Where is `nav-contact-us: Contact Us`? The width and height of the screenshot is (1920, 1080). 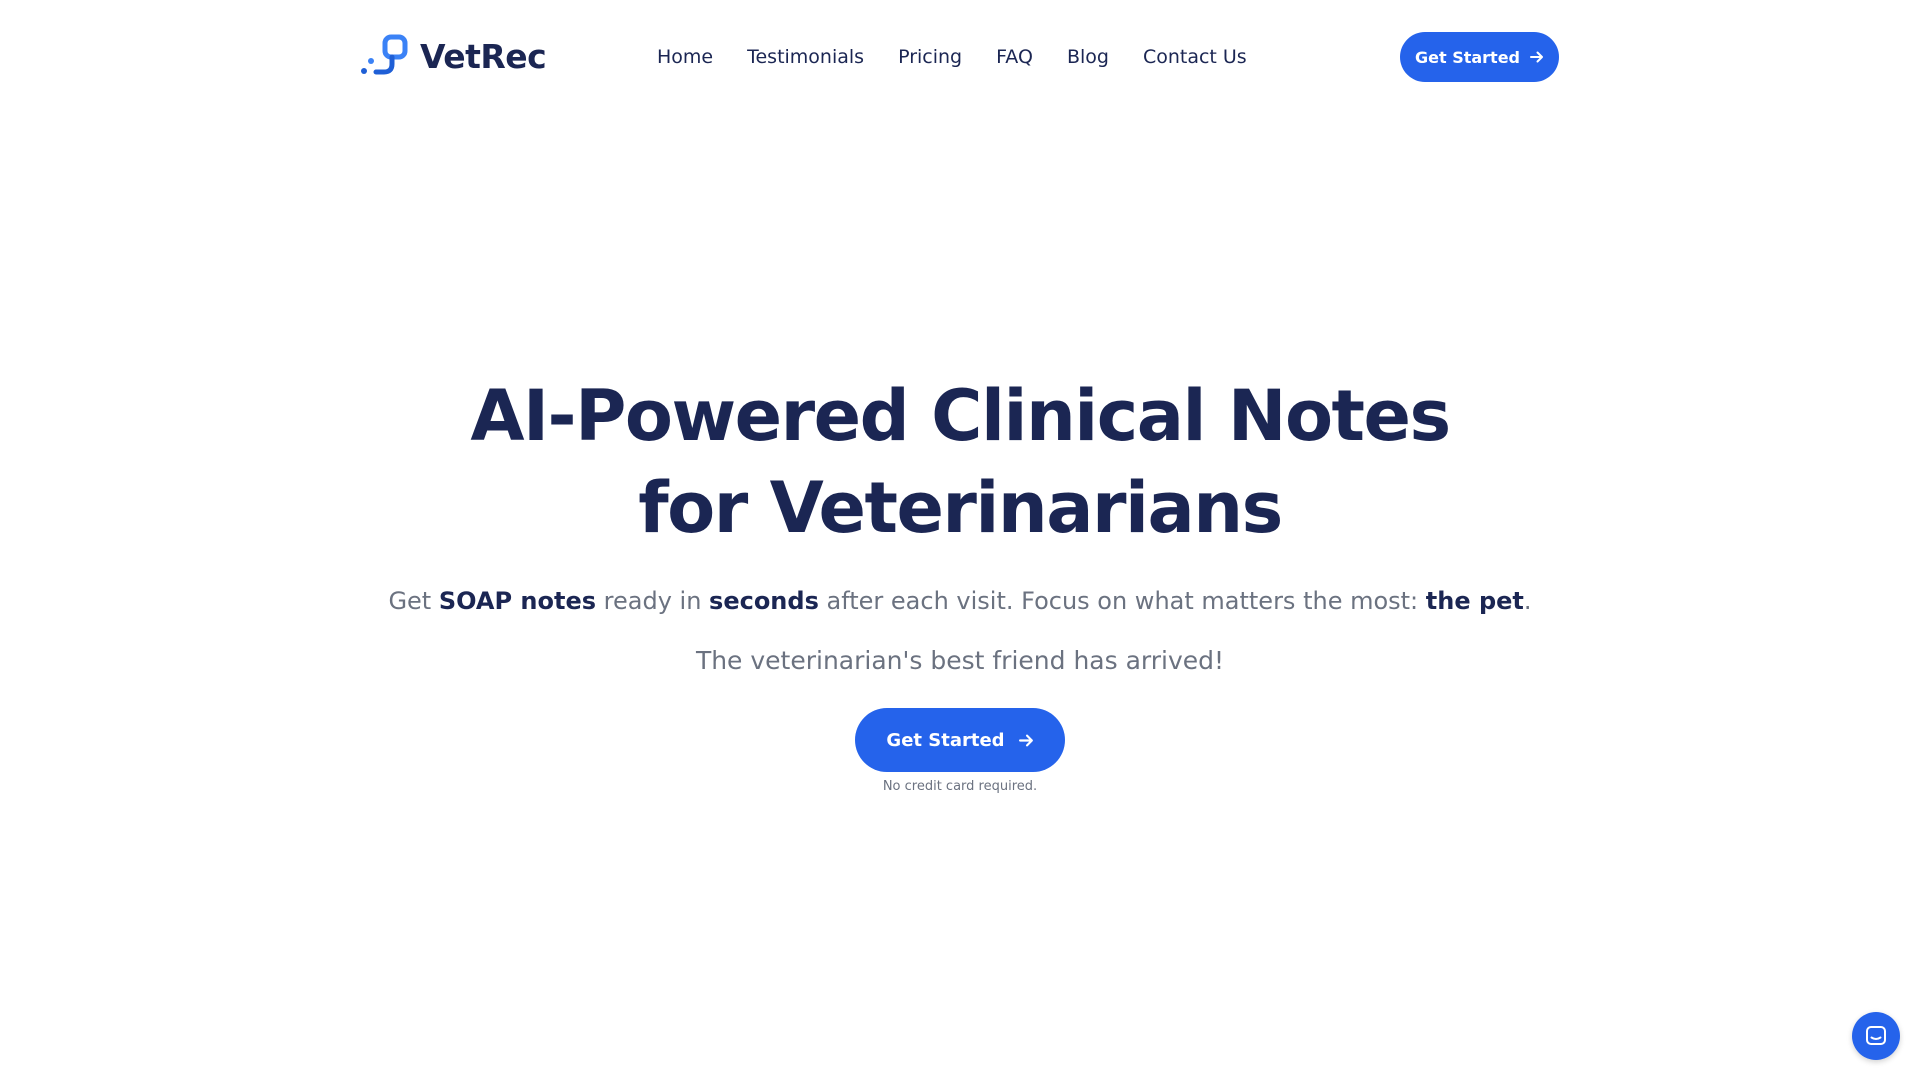
nav-contact-us: Contact Us is located at coordinates (1195, 57).